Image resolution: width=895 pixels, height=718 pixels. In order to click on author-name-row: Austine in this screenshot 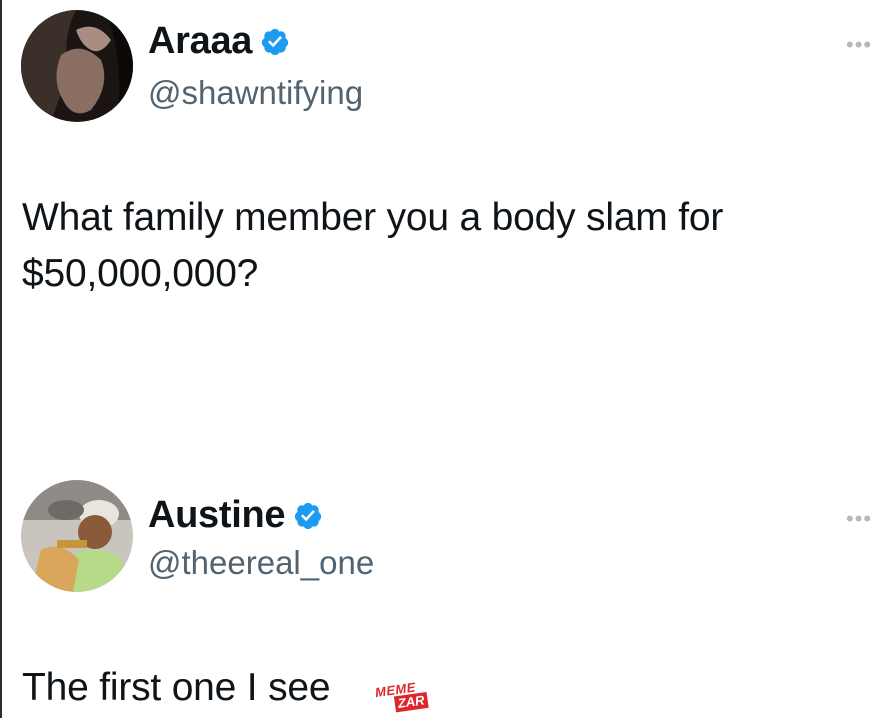, I will do `click(235, 515)`.